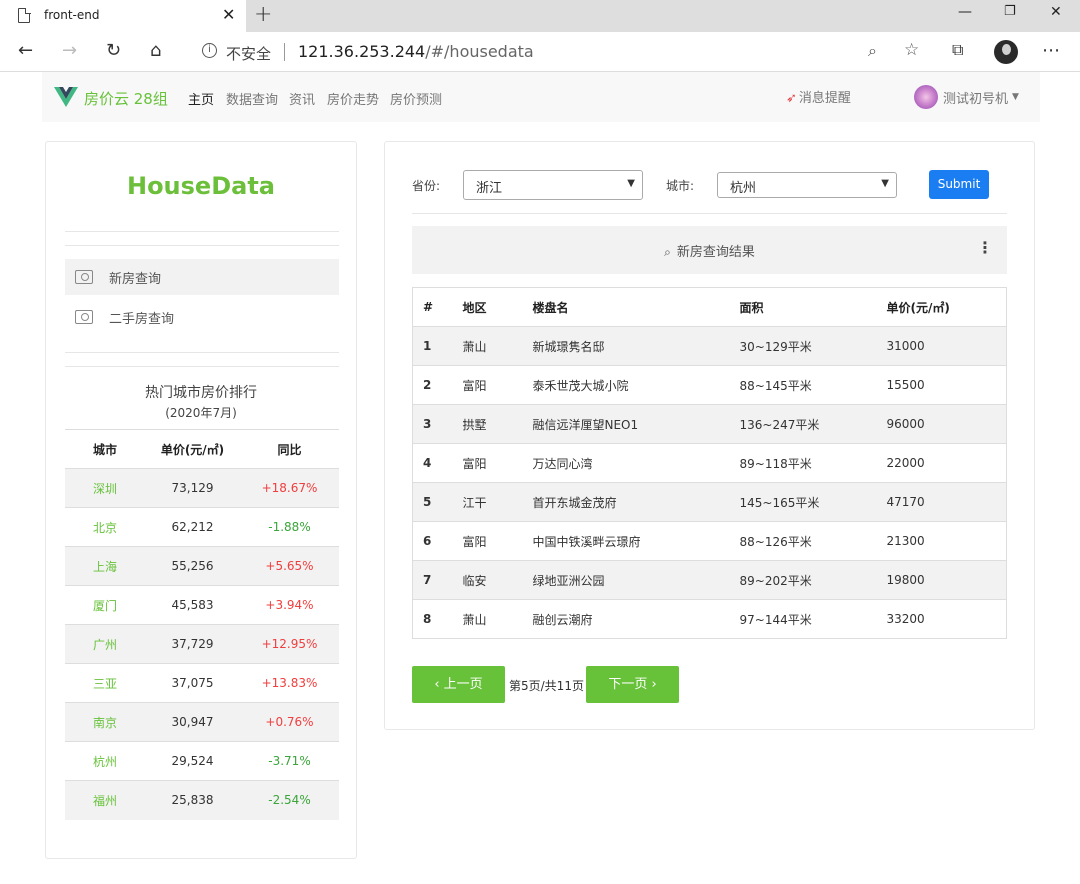 The height and width of the screenshot is (884, 1080). I want to click on row-index: 2, so click(437, 385).